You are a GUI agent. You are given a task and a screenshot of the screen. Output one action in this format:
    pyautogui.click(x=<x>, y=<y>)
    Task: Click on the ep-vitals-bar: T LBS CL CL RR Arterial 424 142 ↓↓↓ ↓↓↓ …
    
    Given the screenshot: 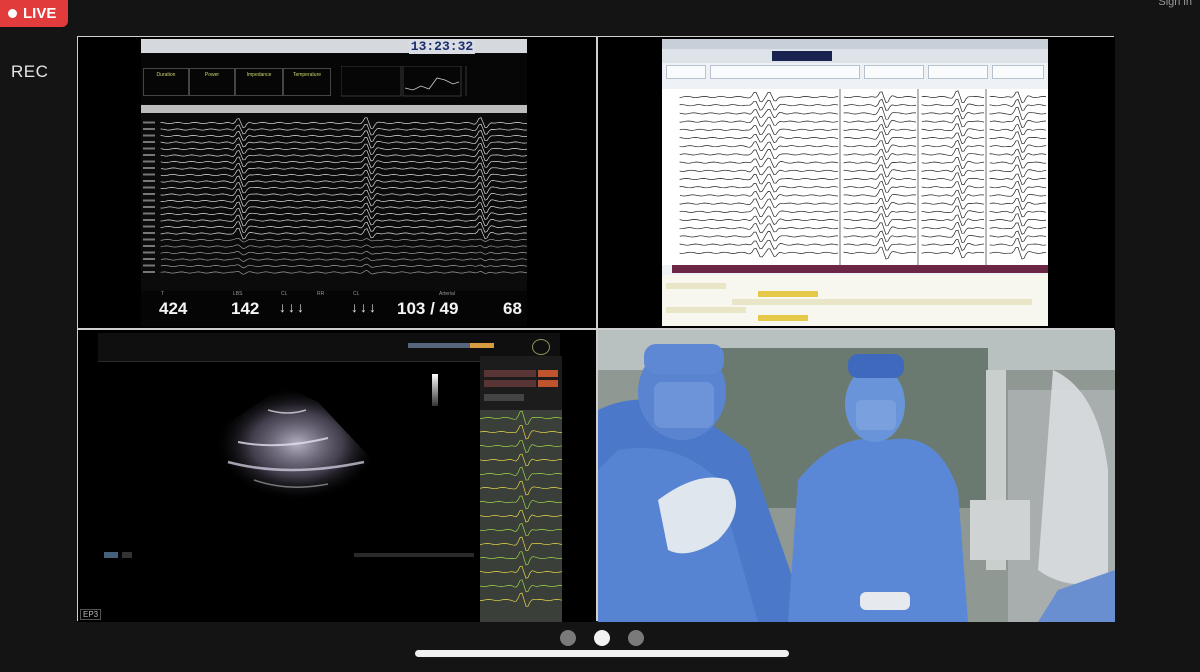 What is the action you would take?
    pyautogui.click(x=334, y=308)
    